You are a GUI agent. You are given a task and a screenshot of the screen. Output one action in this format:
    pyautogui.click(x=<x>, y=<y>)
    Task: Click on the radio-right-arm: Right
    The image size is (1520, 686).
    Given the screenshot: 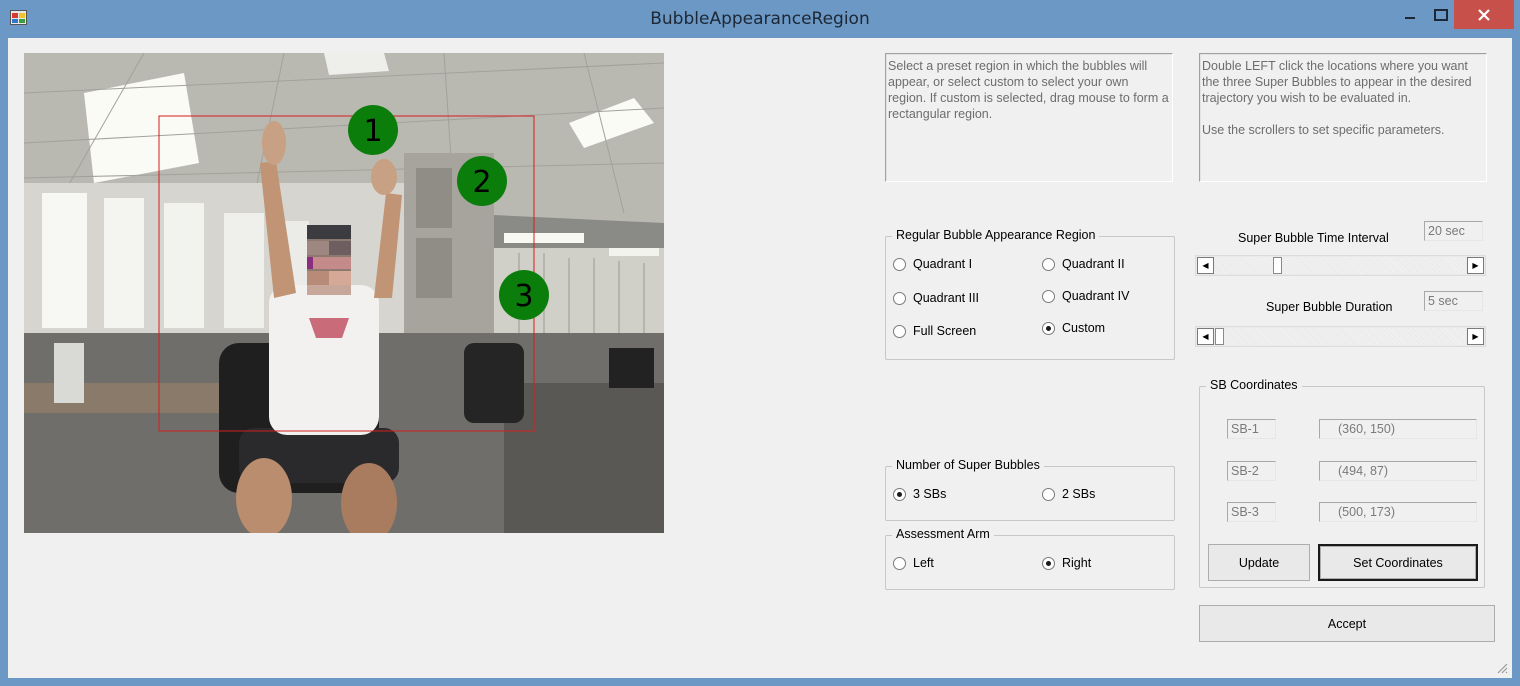 What is the action you would take?
    pyautogui.click(x=1066, y=563)
    